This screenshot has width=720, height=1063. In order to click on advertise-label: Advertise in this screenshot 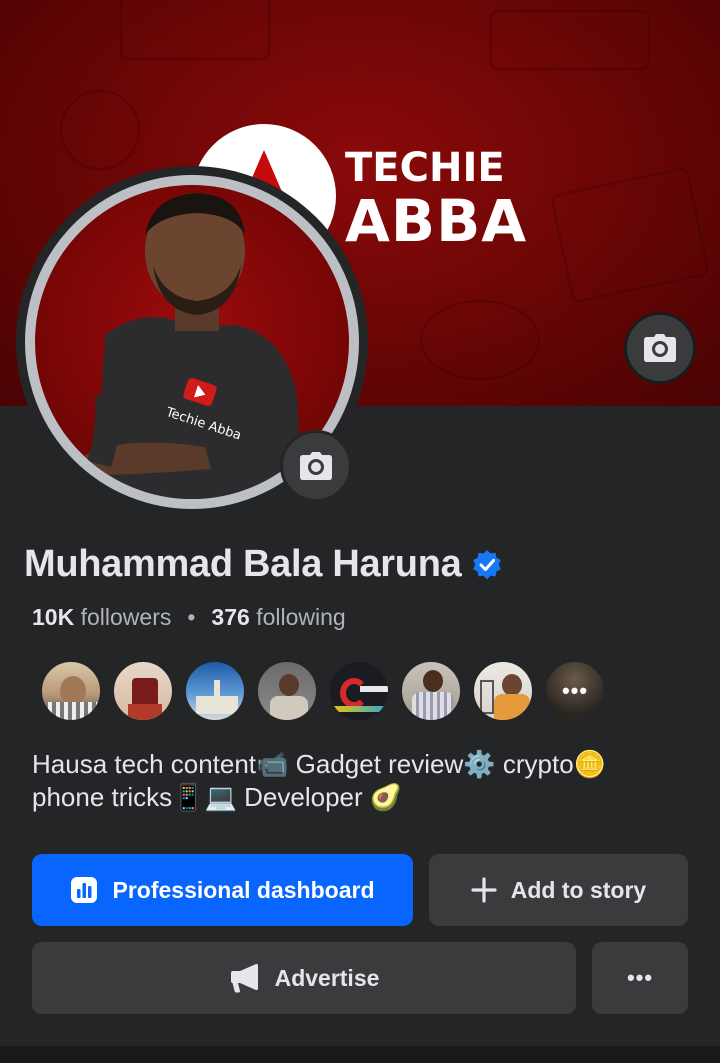, I will do `click(327, 977)`.